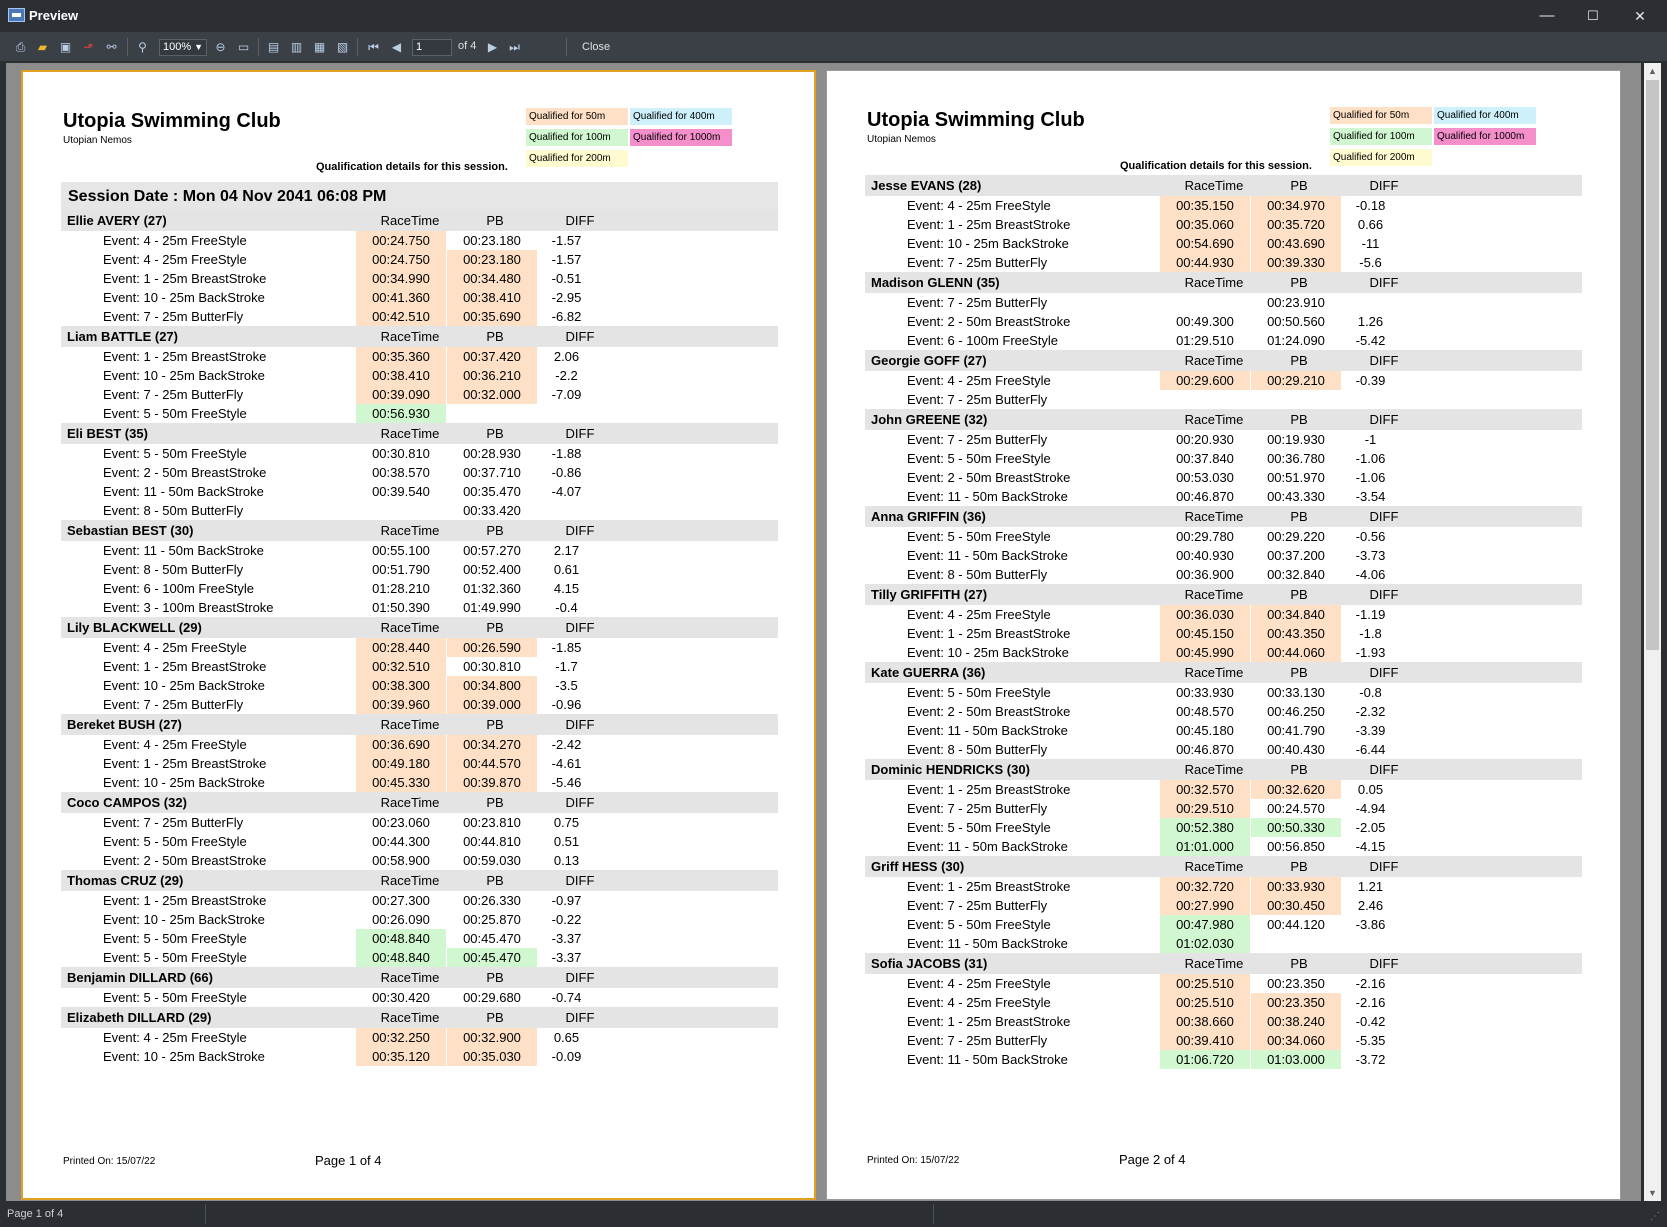 The image size is (1667, 1227). What do you see at coordinates (566, 763) in the screenshot?
I see `diff-cell: -4.61` at bounding box center [566, 763].